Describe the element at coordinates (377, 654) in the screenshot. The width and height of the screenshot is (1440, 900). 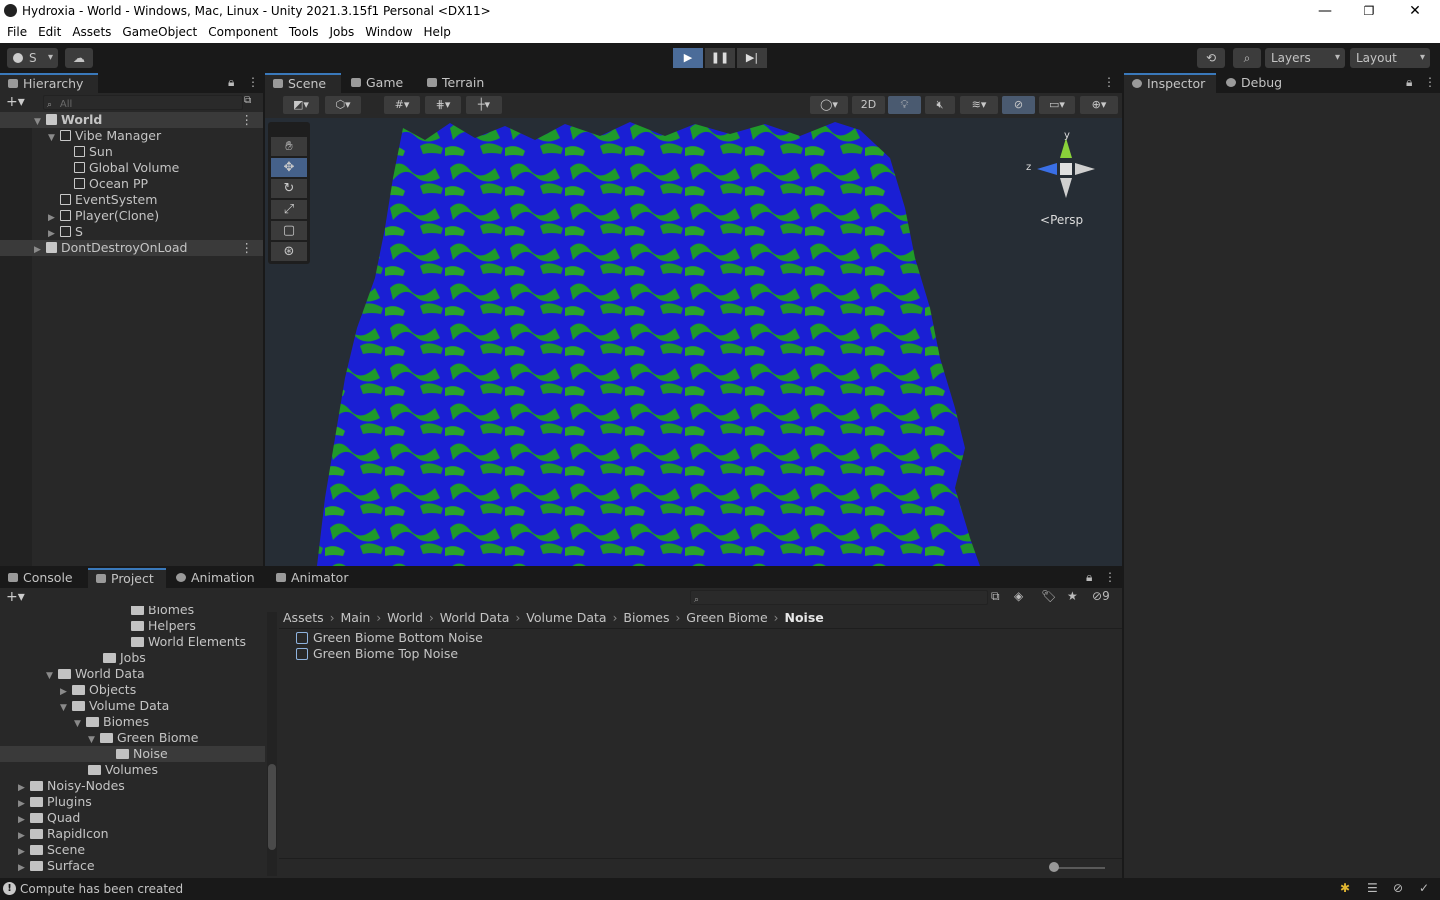
I see `asset-item: Green Biome Top Noise` at that location.